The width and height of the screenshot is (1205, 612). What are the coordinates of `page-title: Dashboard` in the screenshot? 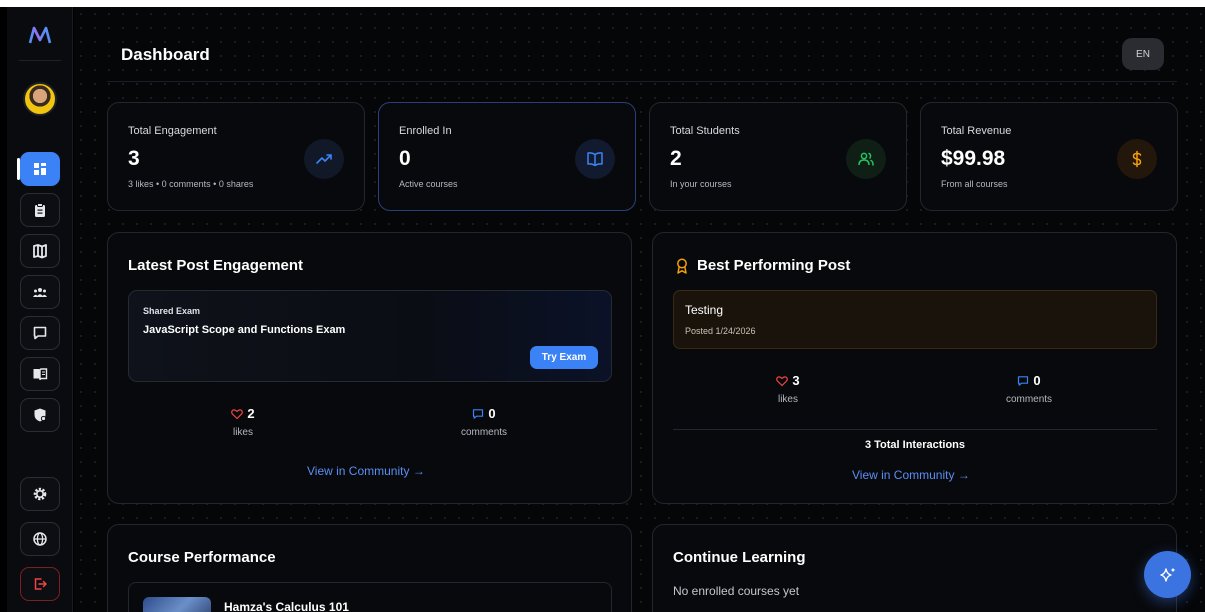 It's located at (165, 54).